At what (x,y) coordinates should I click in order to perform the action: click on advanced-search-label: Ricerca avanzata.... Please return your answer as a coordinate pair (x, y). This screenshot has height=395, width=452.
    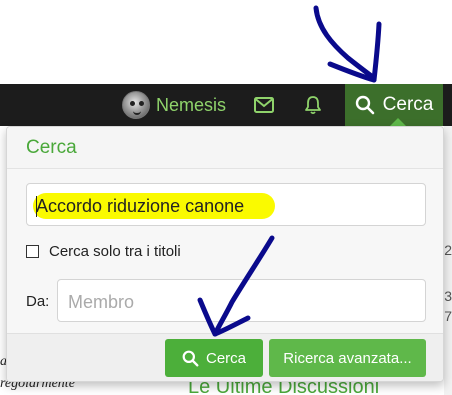
    Looking at the image, I should click on (347, 358).